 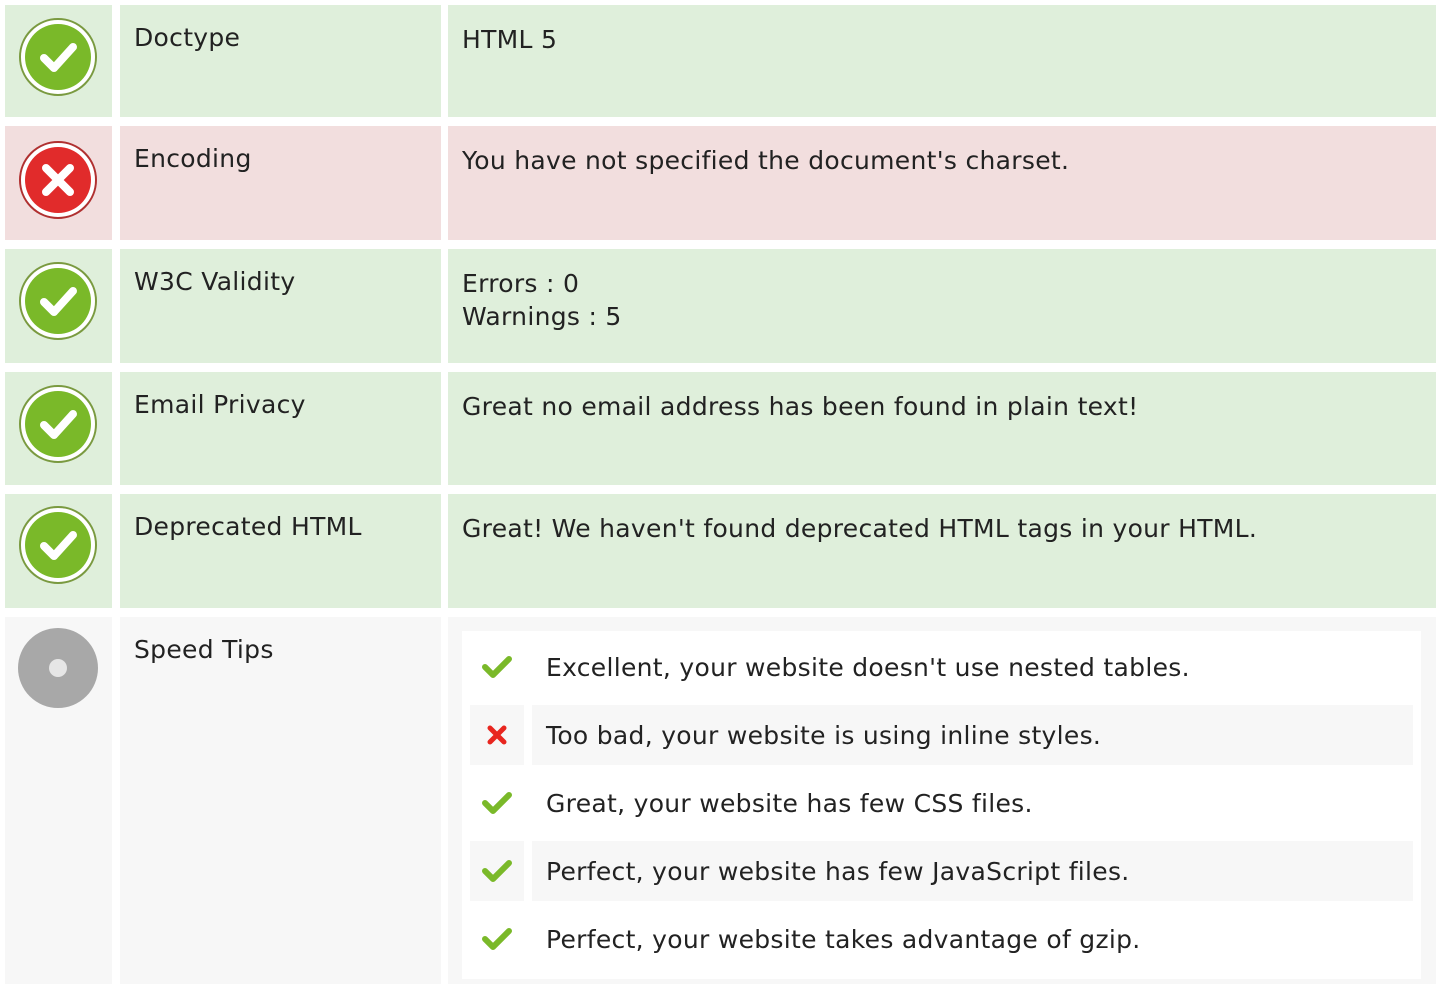 What do you see at coordinates (215, 281) in the screenshot?
I see `row-label: W3C Validity` at bounding box center [215, 281].